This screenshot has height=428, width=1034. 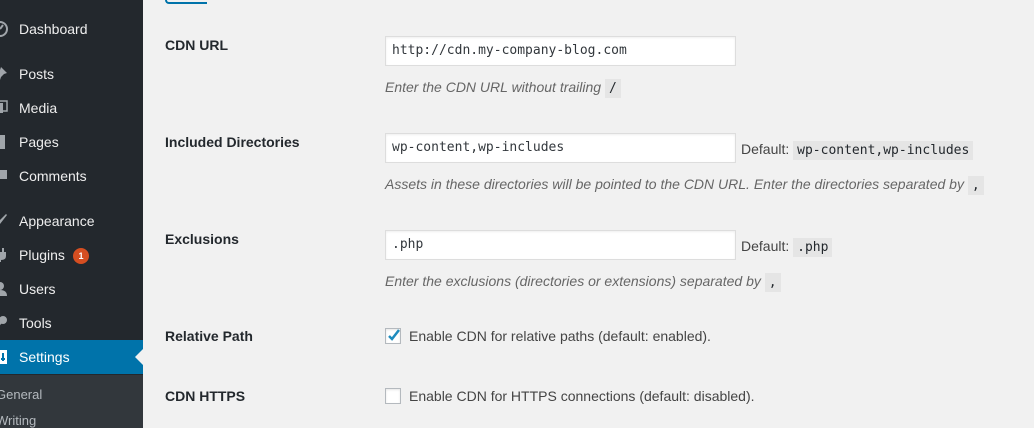 I want to click on menu-item-appearance: Appearance, so click(x=71, y=221).